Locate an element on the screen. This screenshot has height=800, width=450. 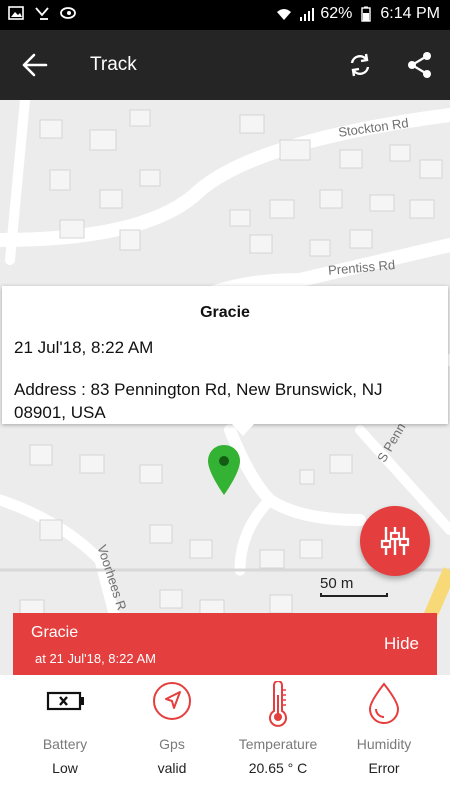
clock: 6:14 PM is located at coordinates (410, 13).